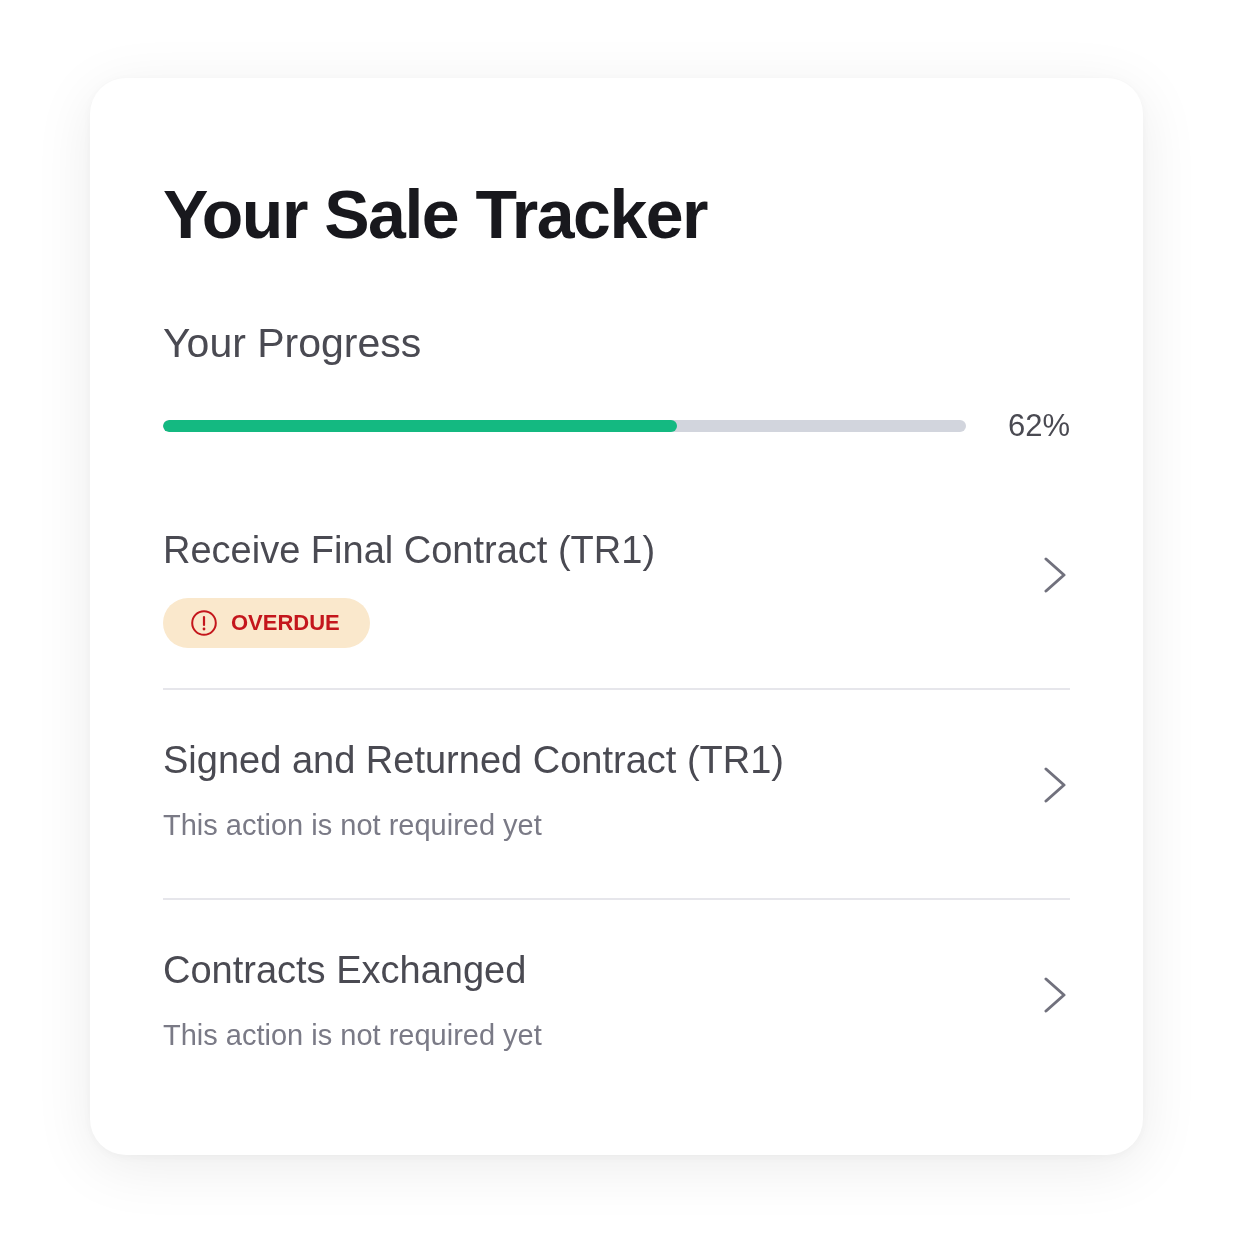 The image size is (1233, 1257). Describe the element at coordinates (473, 760) in the screenshot. I see `step-title: Signed and Returned Contract (TR1)` at that location.